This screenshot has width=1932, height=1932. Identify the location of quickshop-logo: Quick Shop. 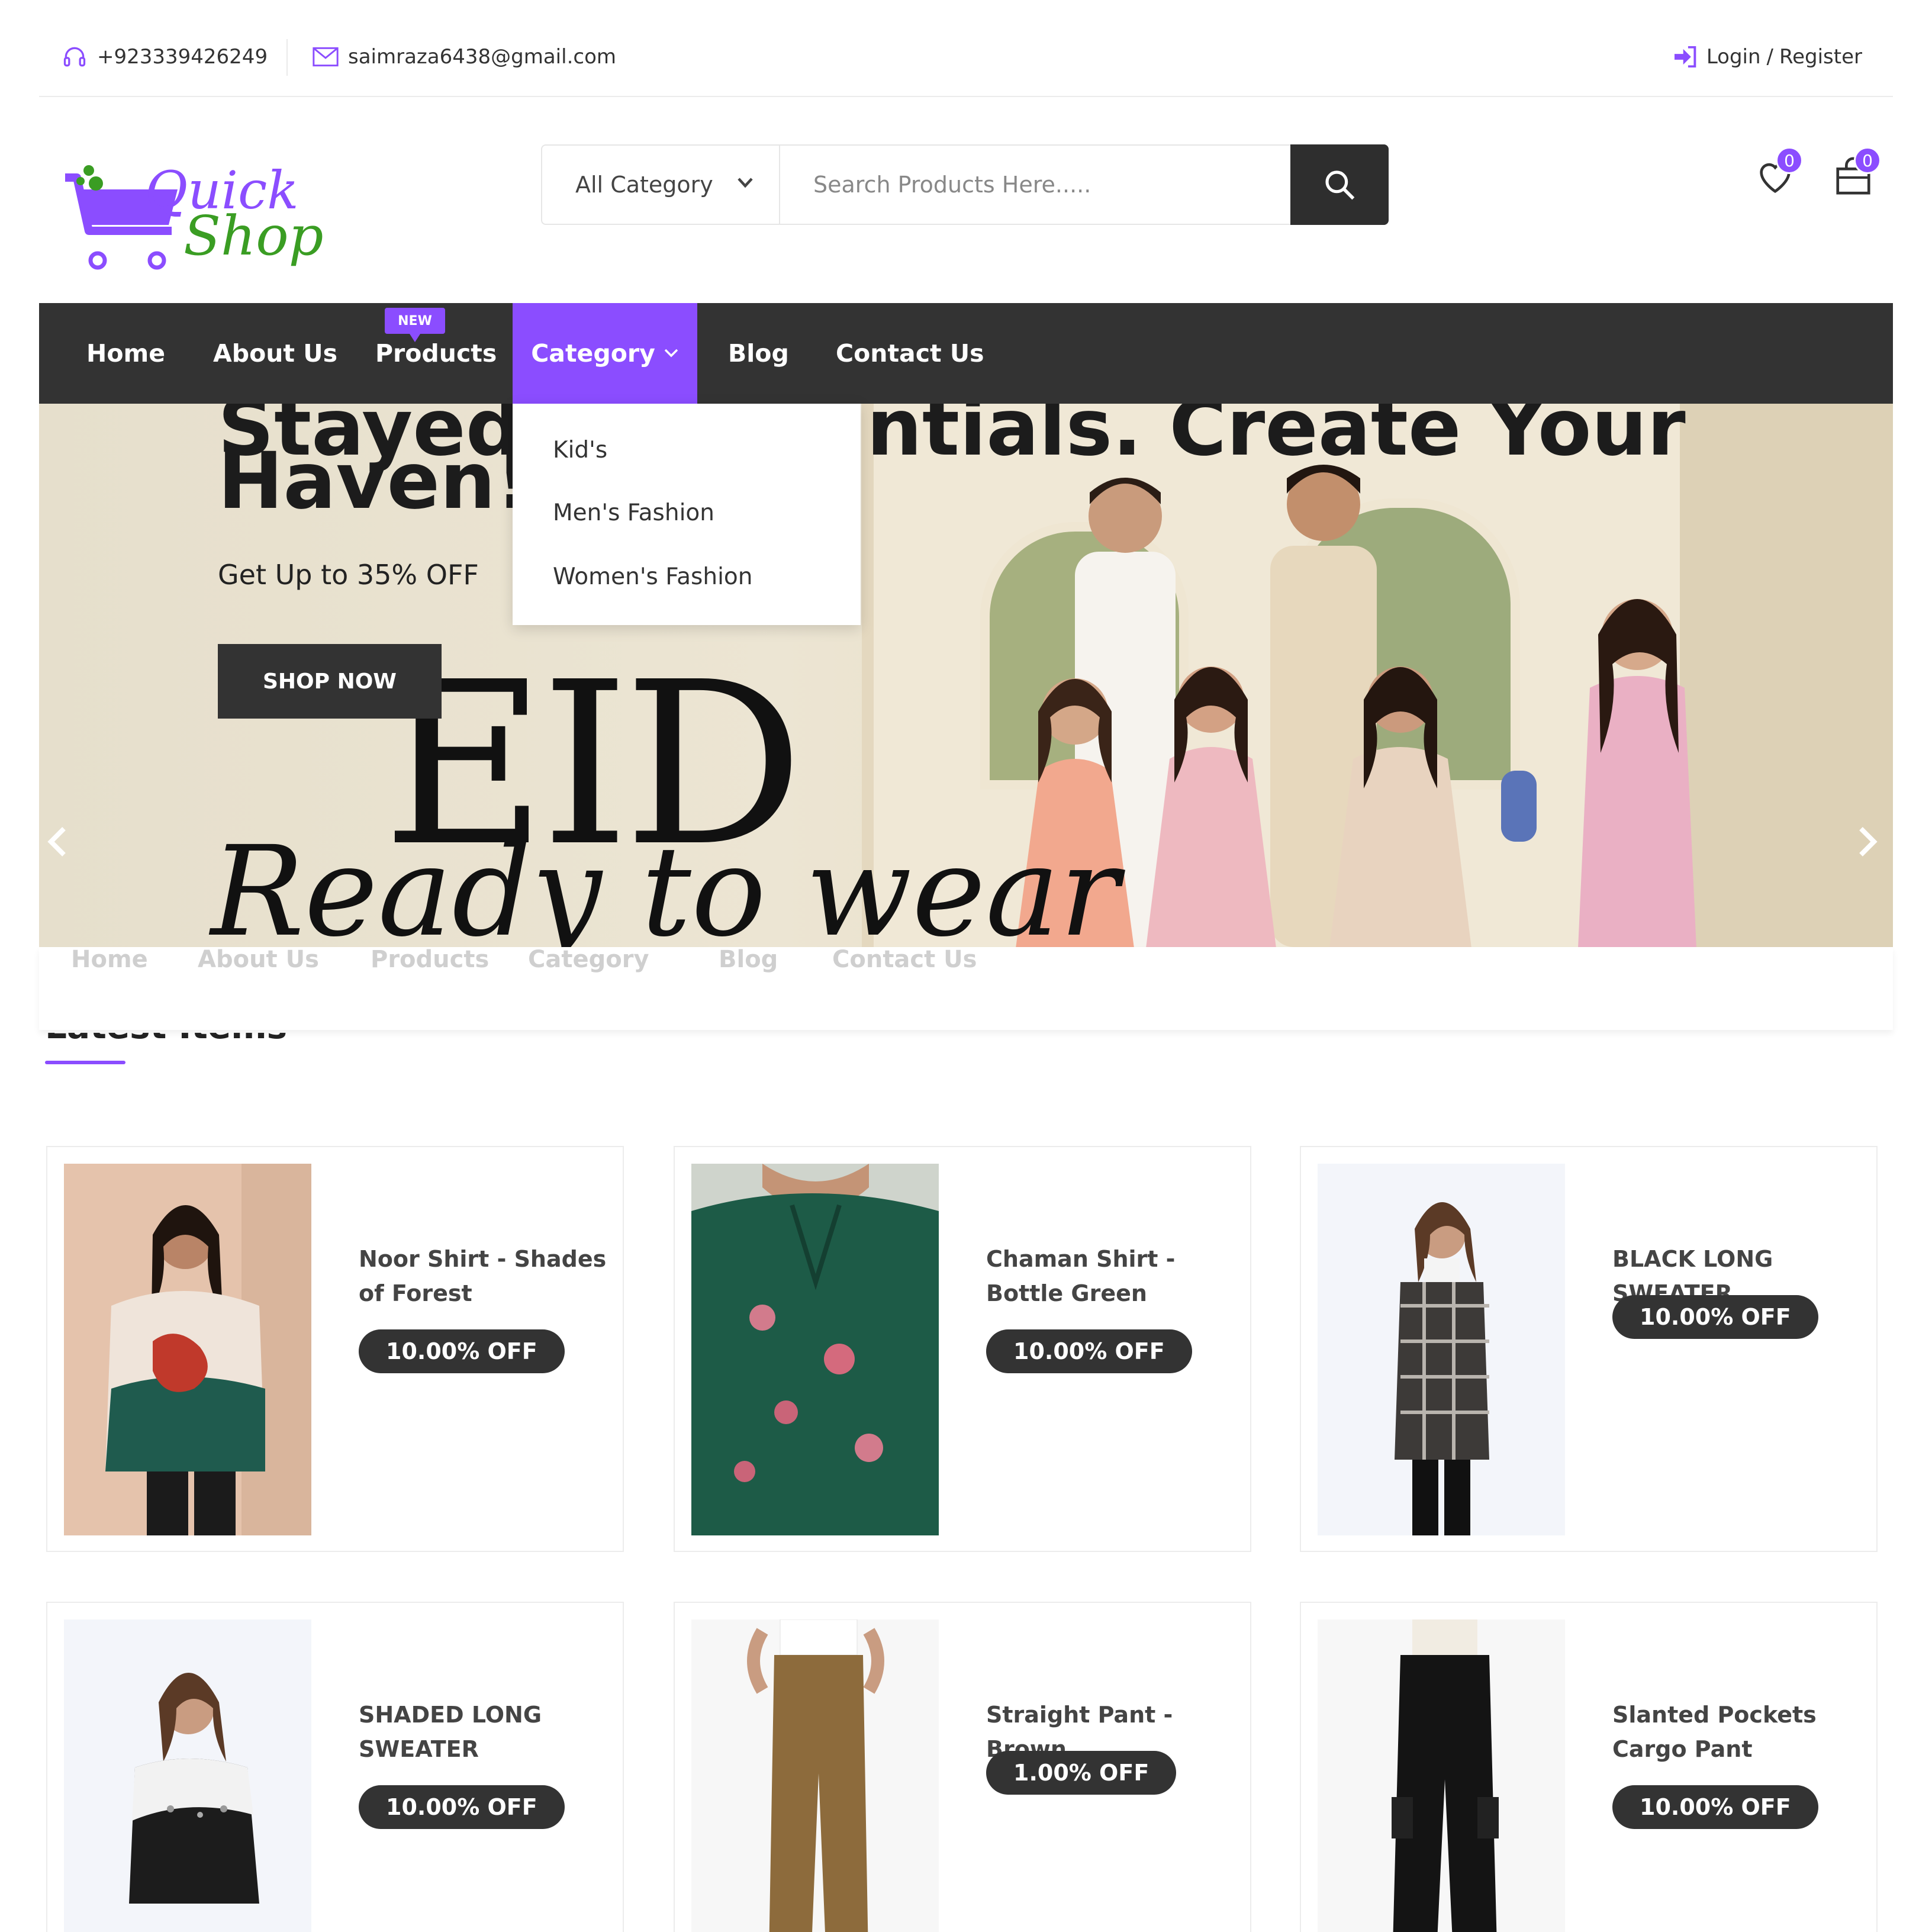
(195, 213).